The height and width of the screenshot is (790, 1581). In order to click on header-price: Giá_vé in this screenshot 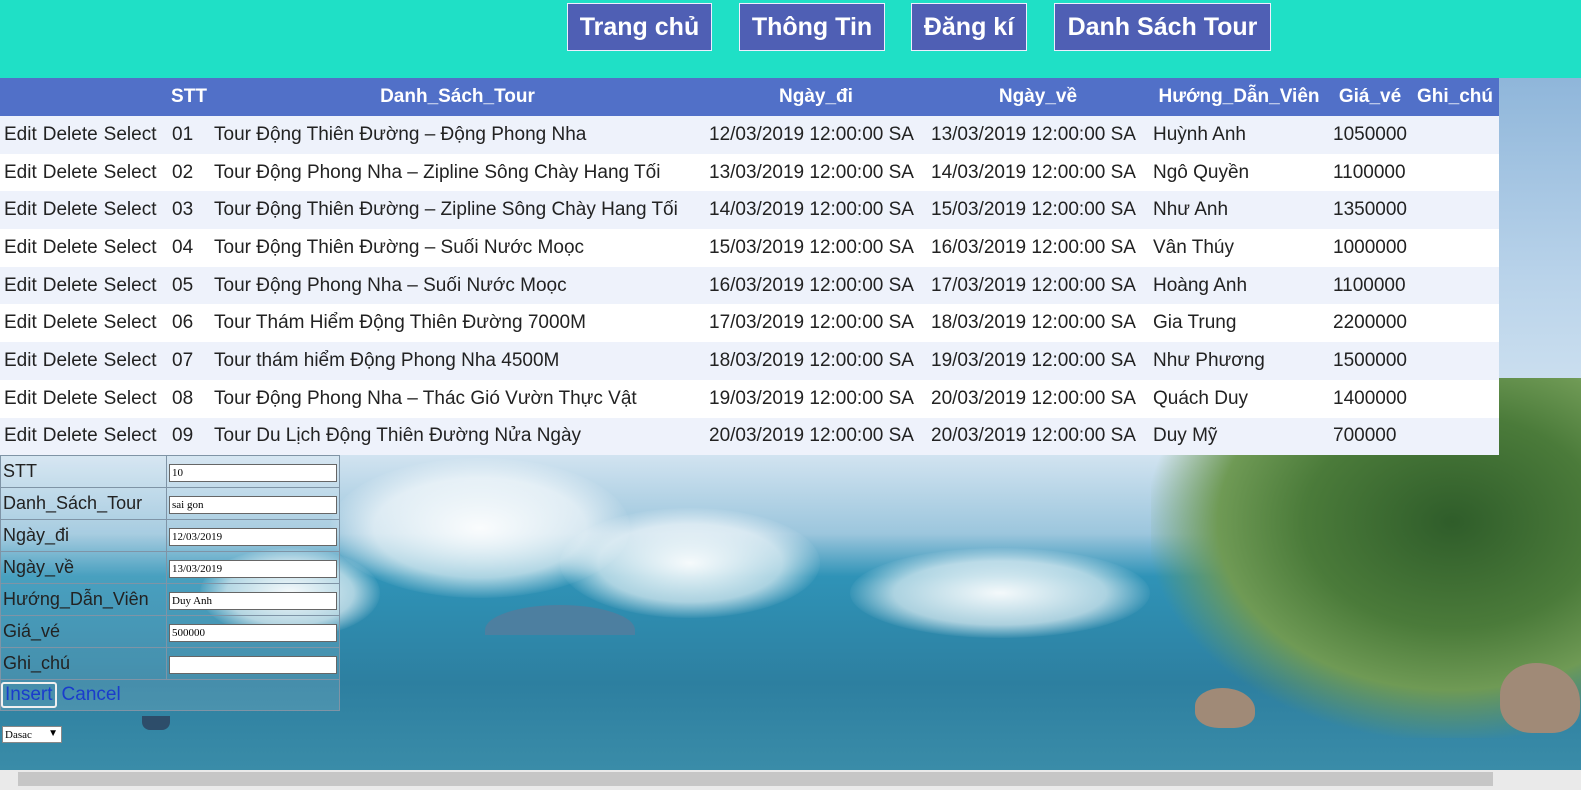, I will do `click(1370, 97)`.